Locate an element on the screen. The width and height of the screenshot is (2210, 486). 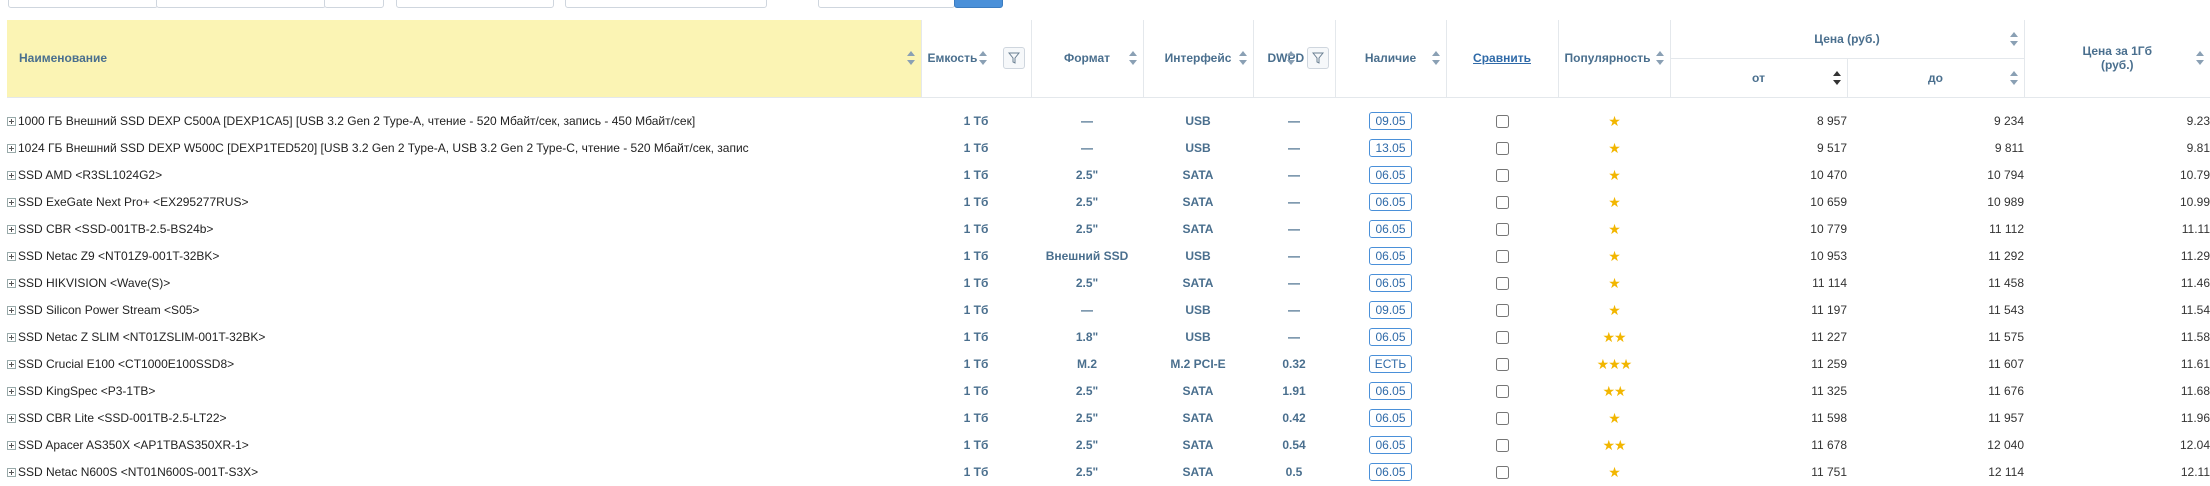
header-price: Цена (руб.) is located at coordinates (1846, 39).